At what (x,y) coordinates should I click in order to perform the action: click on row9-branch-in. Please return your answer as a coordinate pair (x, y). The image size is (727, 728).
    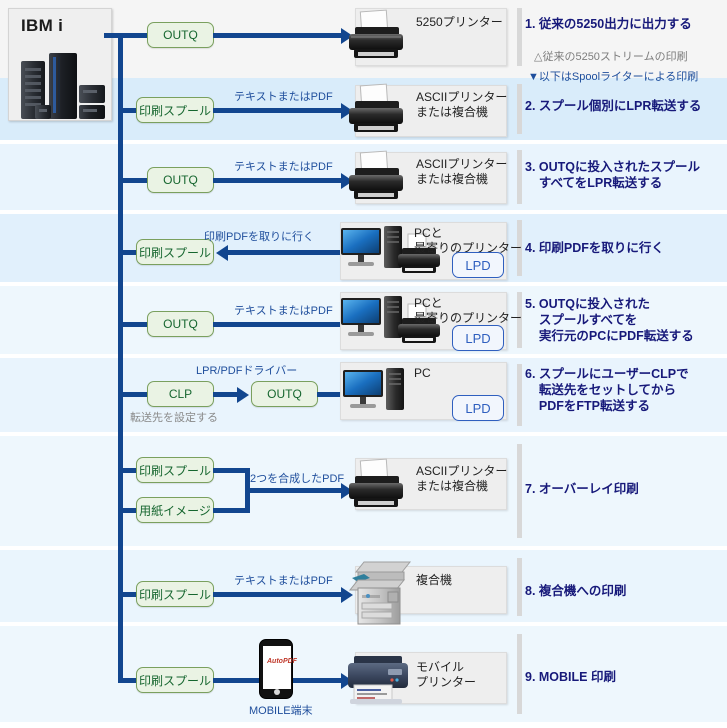
    Looking at the image, I should click on (128, 680).